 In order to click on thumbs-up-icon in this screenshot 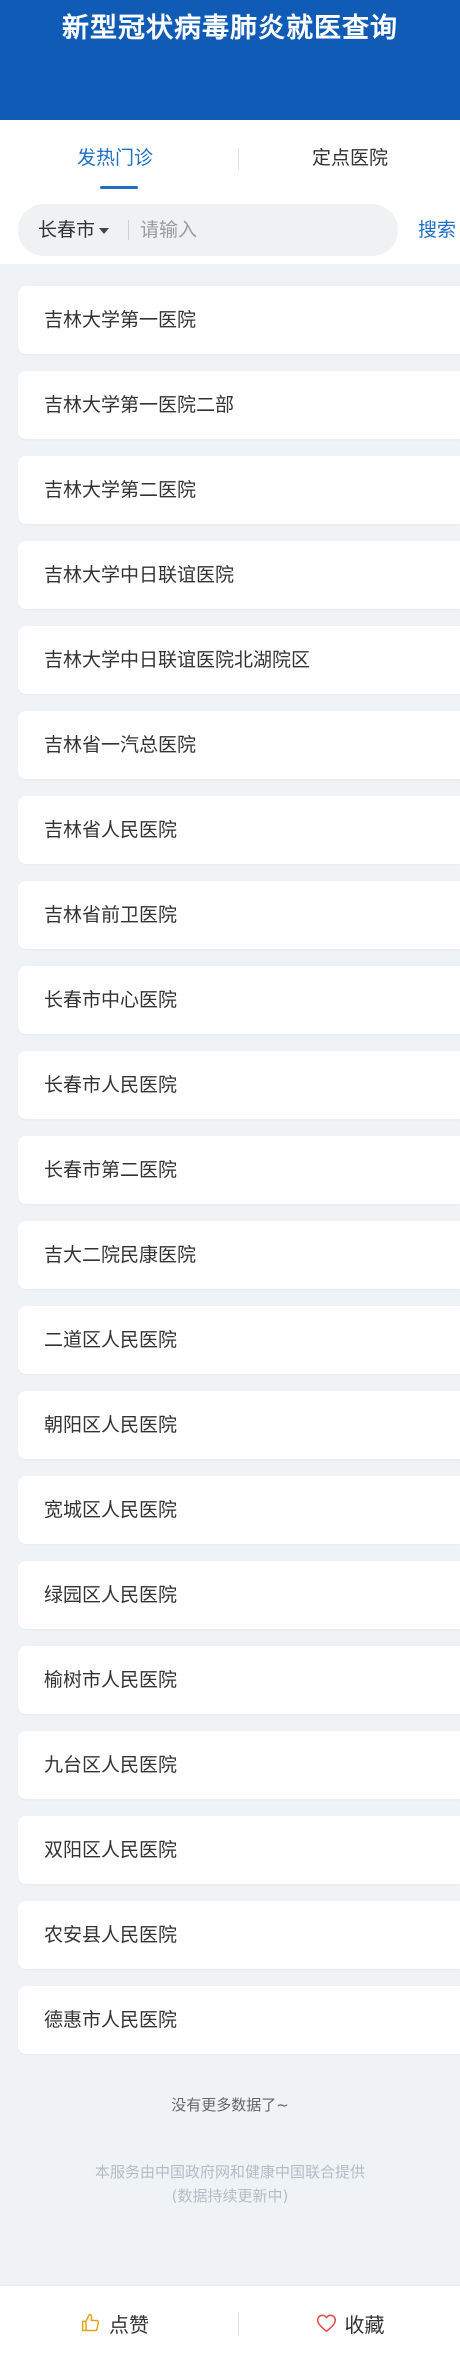, I will do `click(90, 2322)`.